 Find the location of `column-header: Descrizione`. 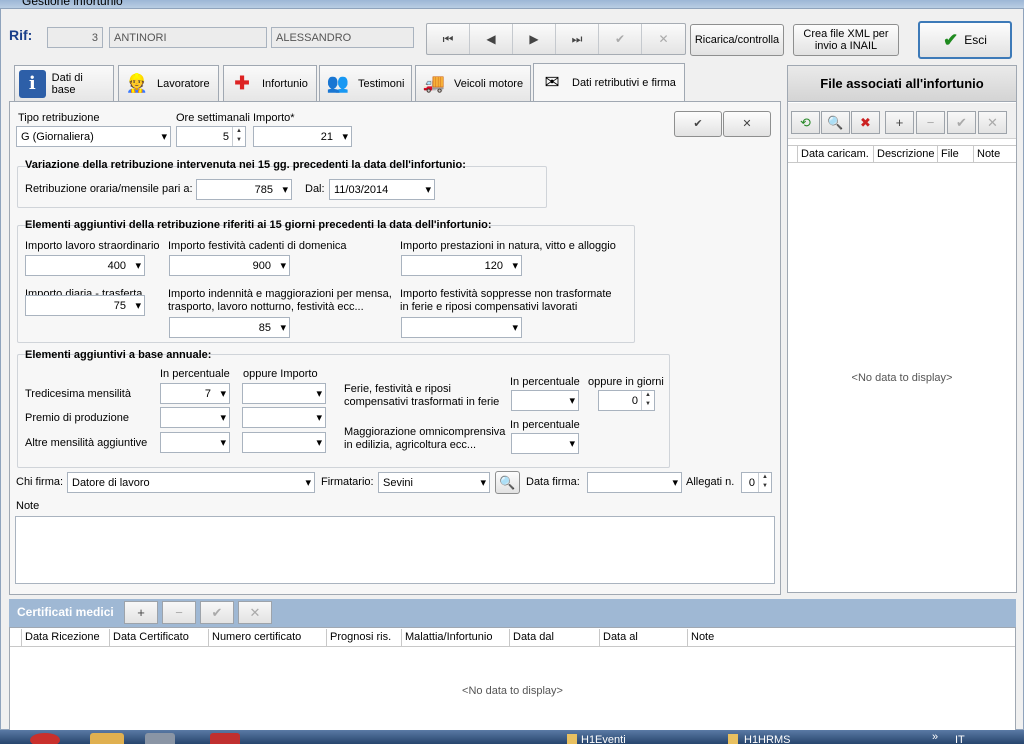

column-header: Descrizione is located at coordinates (906, 154).